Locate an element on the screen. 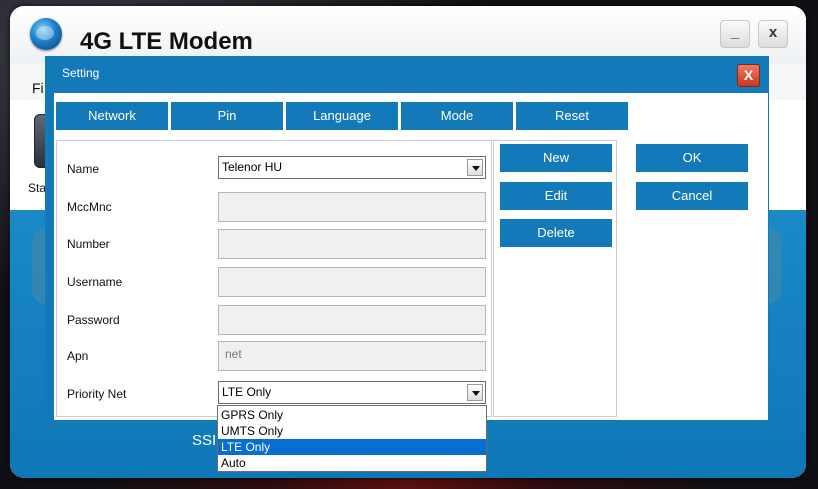  globe-logo-icon is located at coordinates (46, 34).